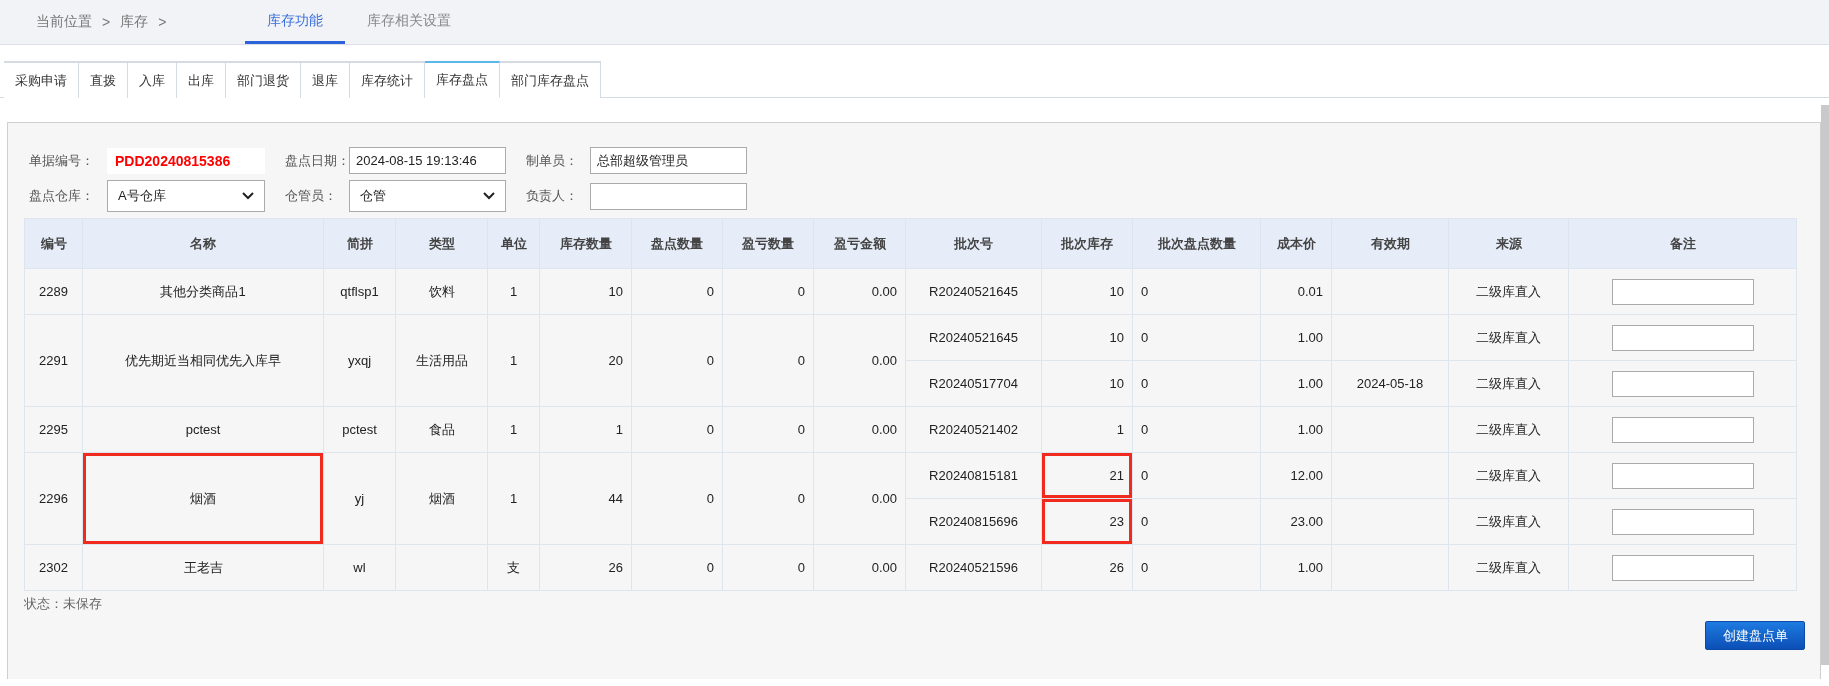 The image size is (1829, 686). I want to click on table-cell: R20240517704, so click(973, 383).